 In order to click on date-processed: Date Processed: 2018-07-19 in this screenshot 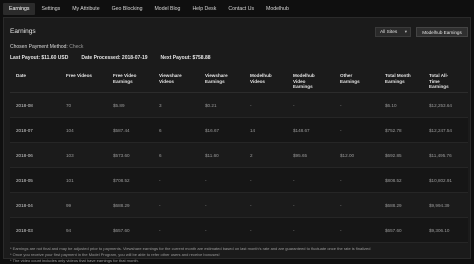, I will do `click(114, 58)`.